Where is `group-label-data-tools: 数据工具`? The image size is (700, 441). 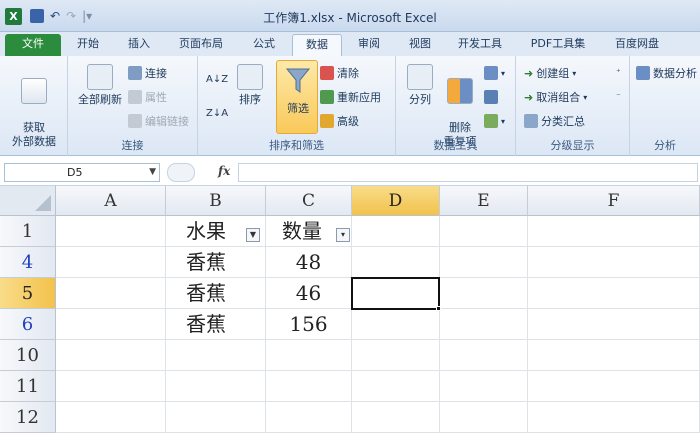
group-label-data-tools: 数据工具 is located at coordinates (455, 145).